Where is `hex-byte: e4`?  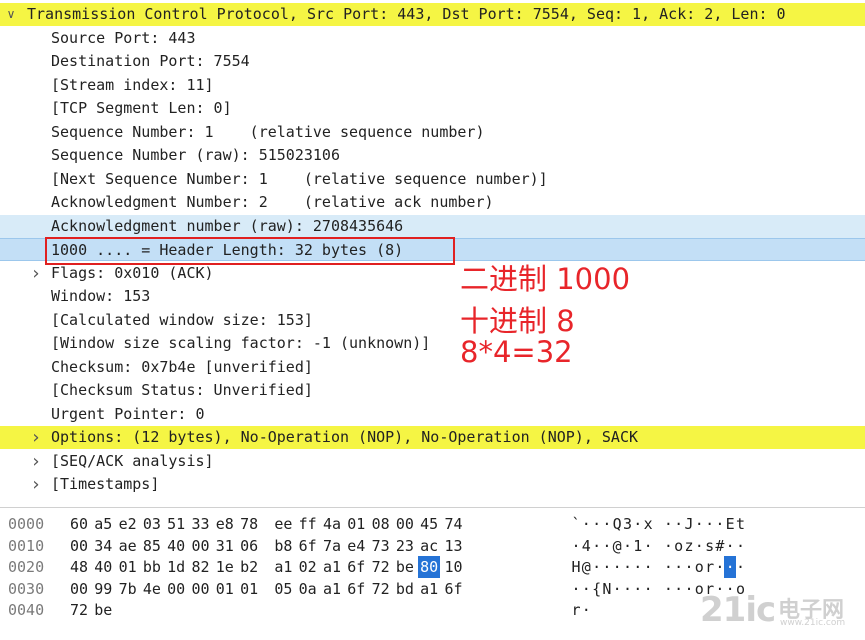 hex-byte: e4 is located at coordinates (356, 546).